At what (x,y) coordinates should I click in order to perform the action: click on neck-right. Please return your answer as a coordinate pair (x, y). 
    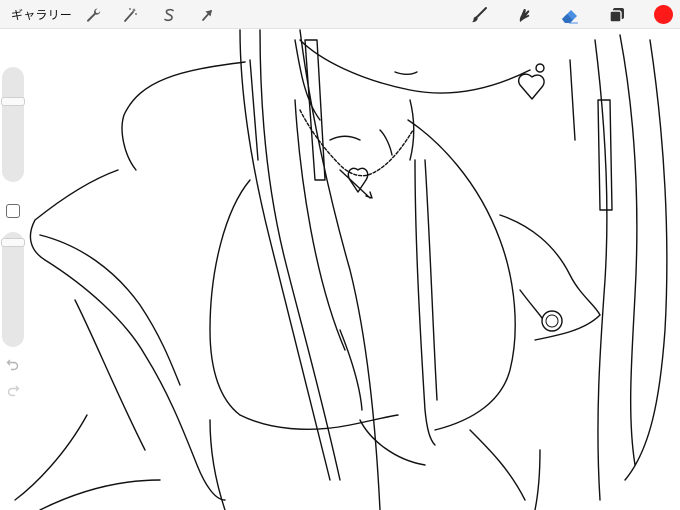
    Looking at the image, I should click on (412, 130).